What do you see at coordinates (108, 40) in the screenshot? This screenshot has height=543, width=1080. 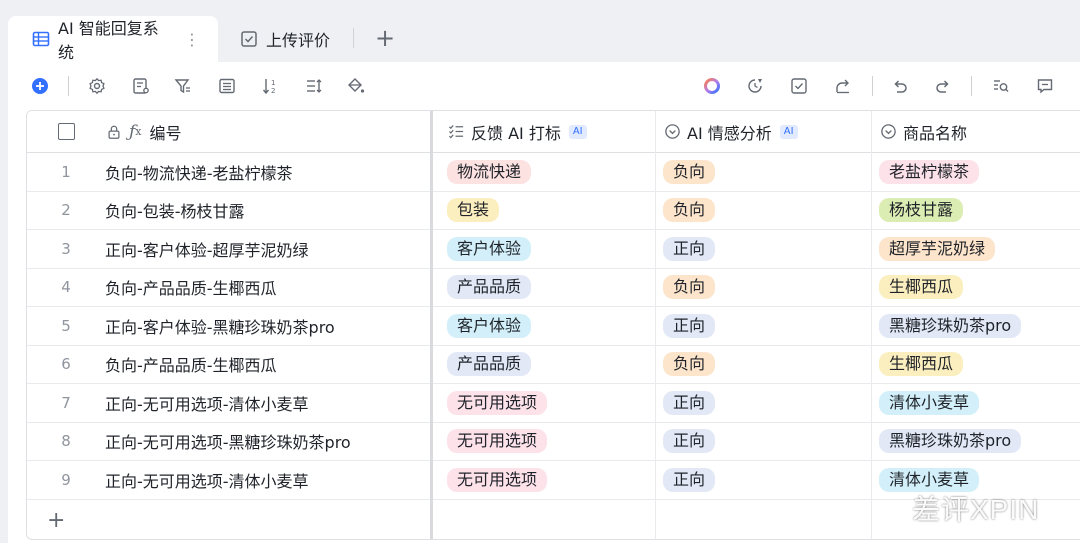 I see `tab-label: AI 智能回复系统` at bounding box center [108, 40].